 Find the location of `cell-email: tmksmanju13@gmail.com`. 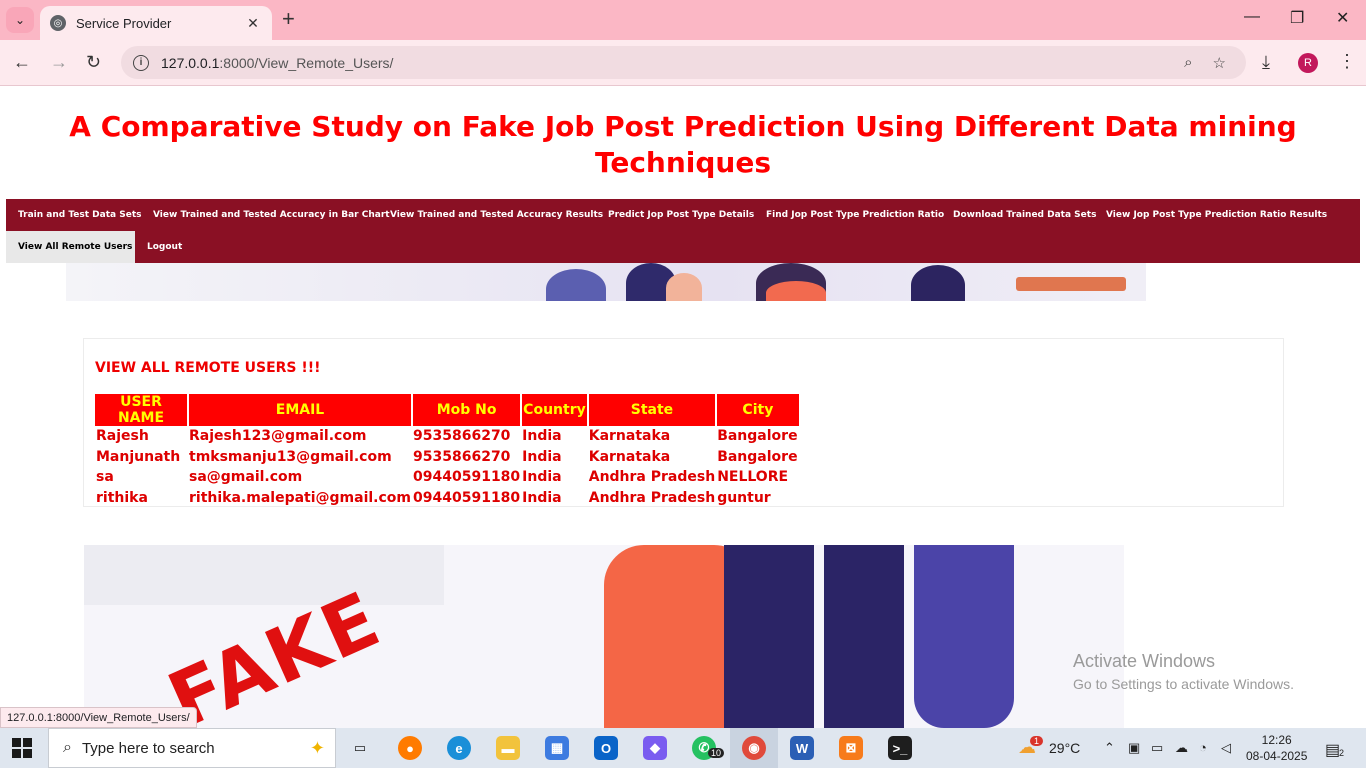

cell-email: tmksmanju13@gmail.com is located at coordinates (290, 456).